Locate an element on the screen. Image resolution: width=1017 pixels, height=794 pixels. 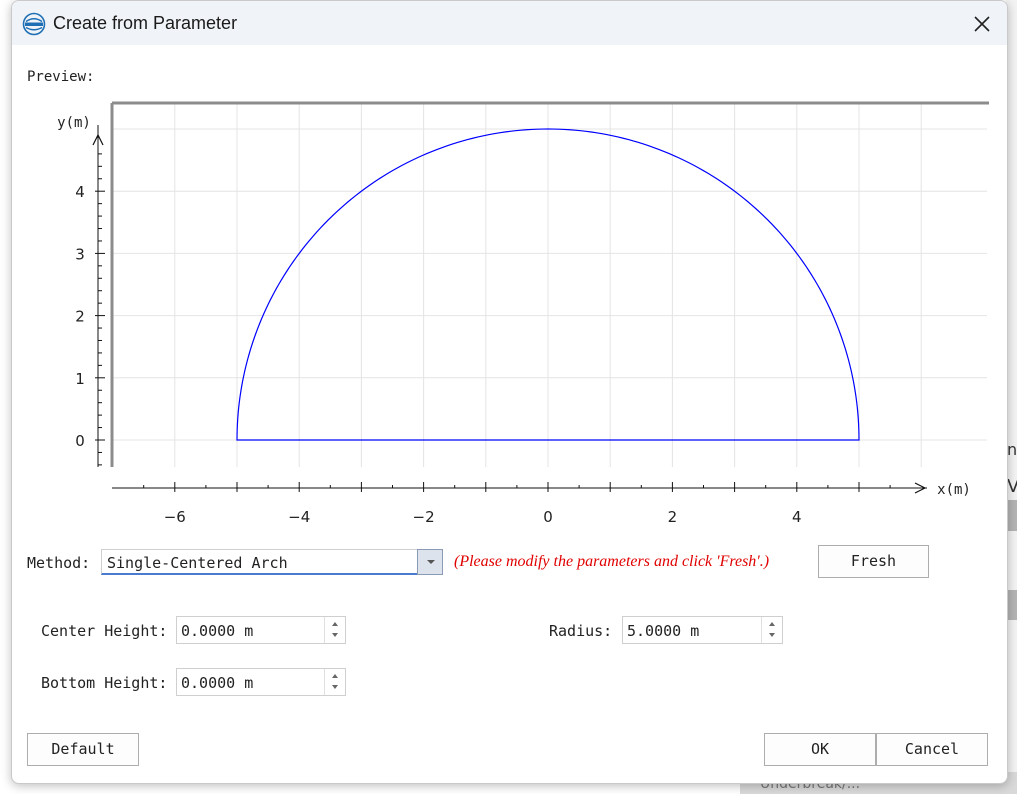
close-icon is located at coordinates (982, 24).